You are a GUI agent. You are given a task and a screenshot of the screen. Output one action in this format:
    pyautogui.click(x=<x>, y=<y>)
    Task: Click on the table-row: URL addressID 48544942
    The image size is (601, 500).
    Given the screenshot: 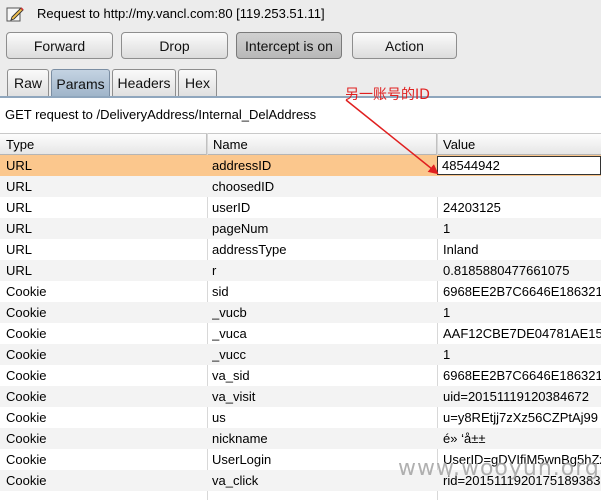 What is the action you would take?
    pyautogui.click(x=300, y=165)
    